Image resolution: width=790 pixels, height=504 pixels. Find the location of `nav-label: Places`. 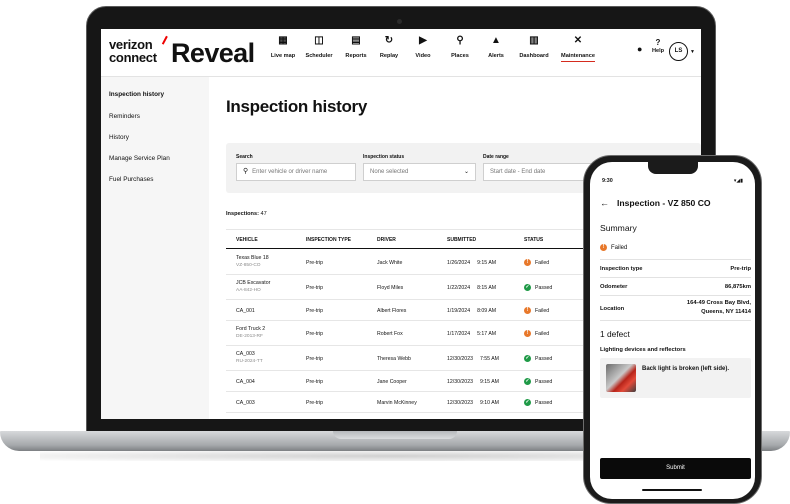

nav-label: Places is located at coordinates (460, 56).